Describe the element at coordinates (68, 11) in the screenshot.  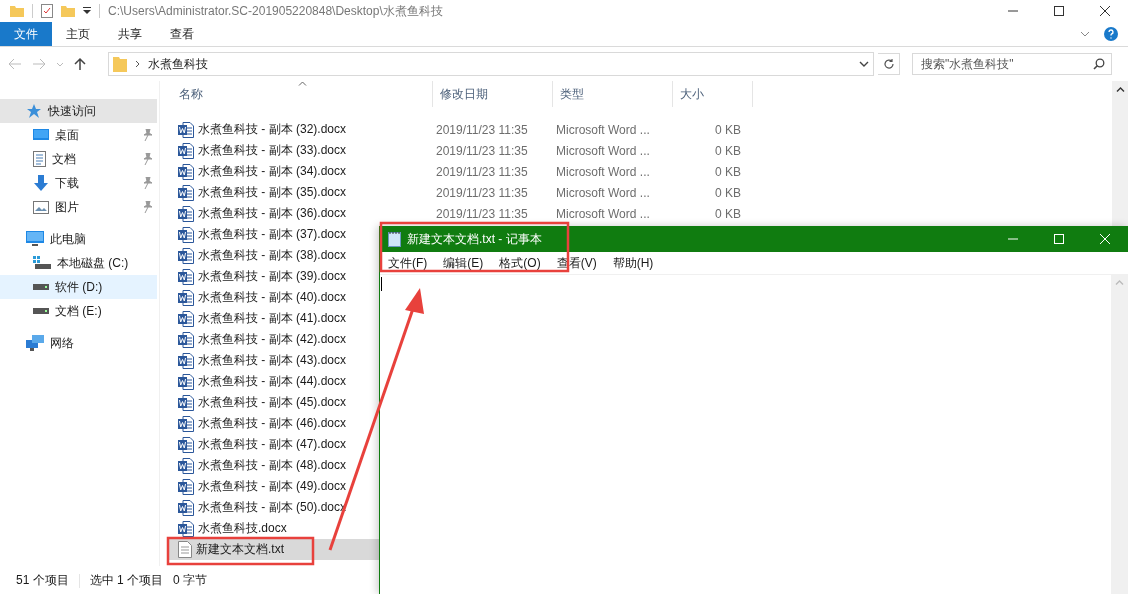
I see `new-folder-icon` at that location.